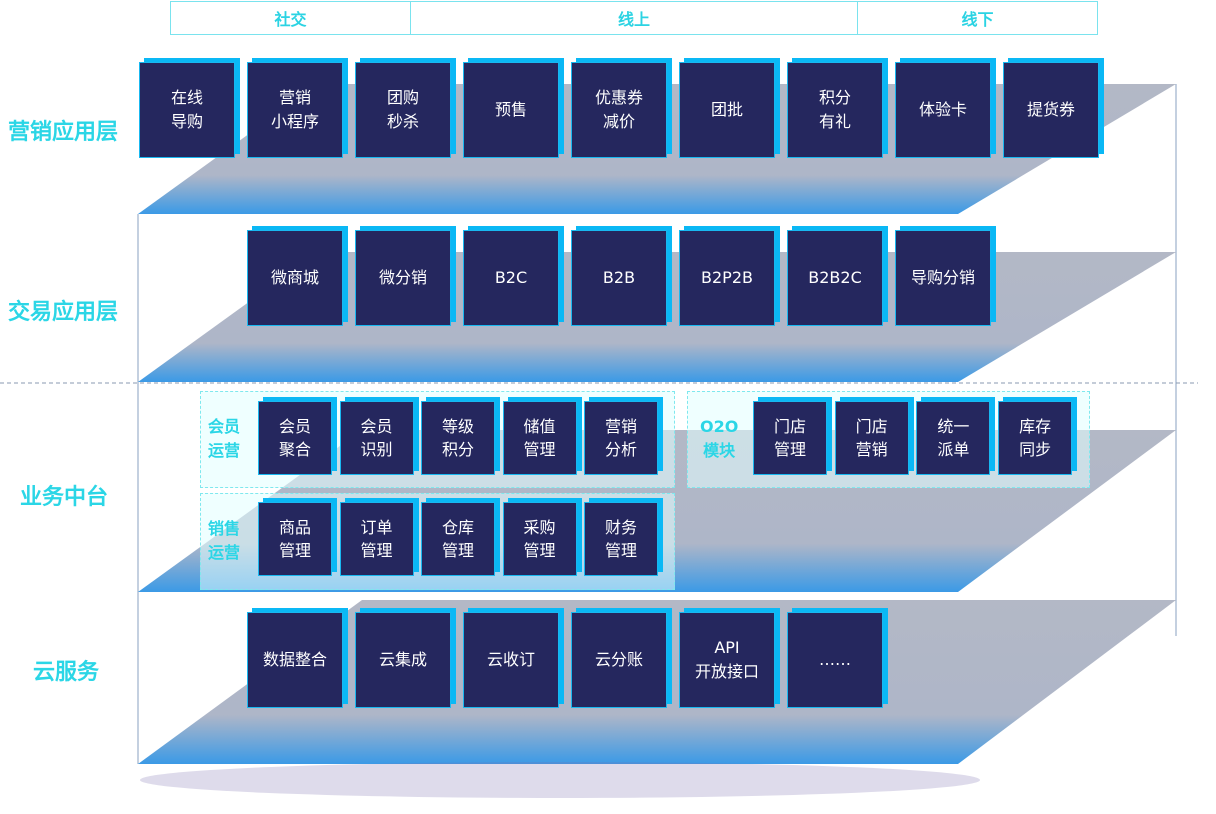 This screenshot has width=1216, height=814. Describe the element at coordinates (64, 497) in the screenshot. I see `layer-label-business: 业务中台` at that location.